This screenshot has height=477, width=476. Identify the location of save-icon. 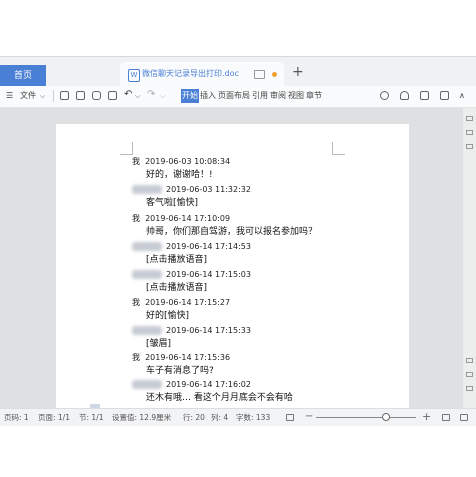
(64, 95).